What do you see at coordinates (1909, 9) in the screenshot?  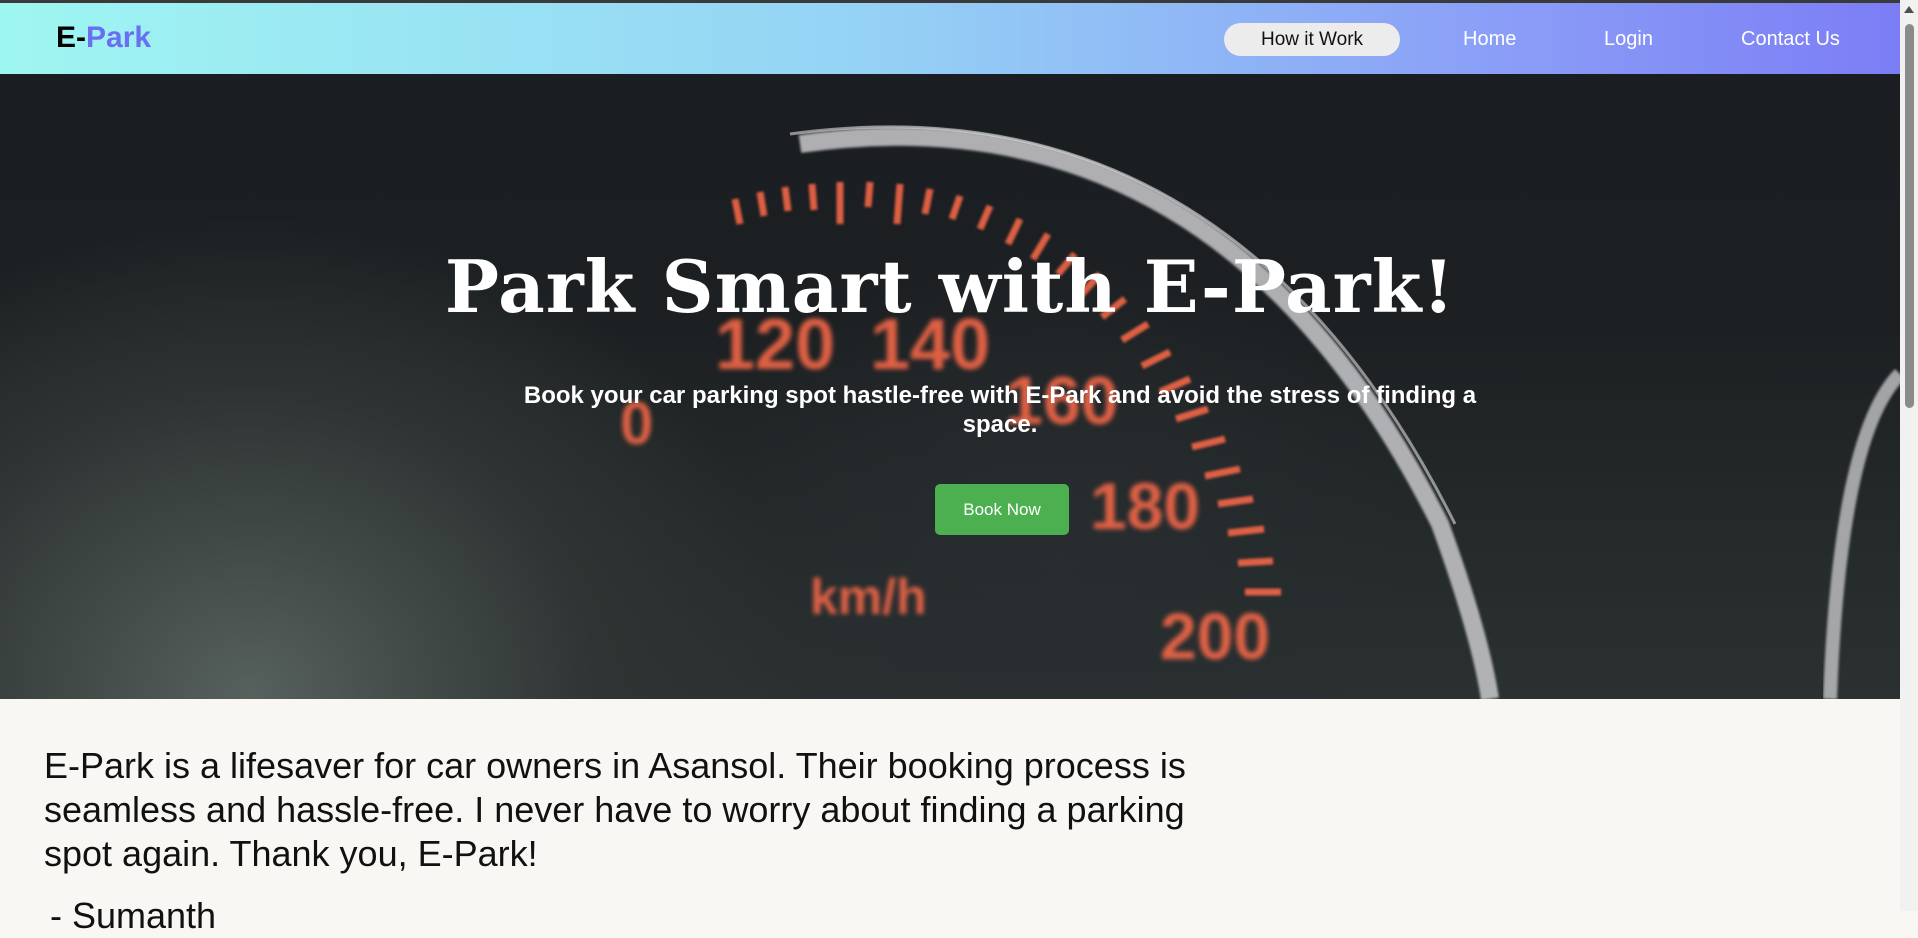 I see `scroll-up-arrow-icon` at bounding box center [1909, 9].